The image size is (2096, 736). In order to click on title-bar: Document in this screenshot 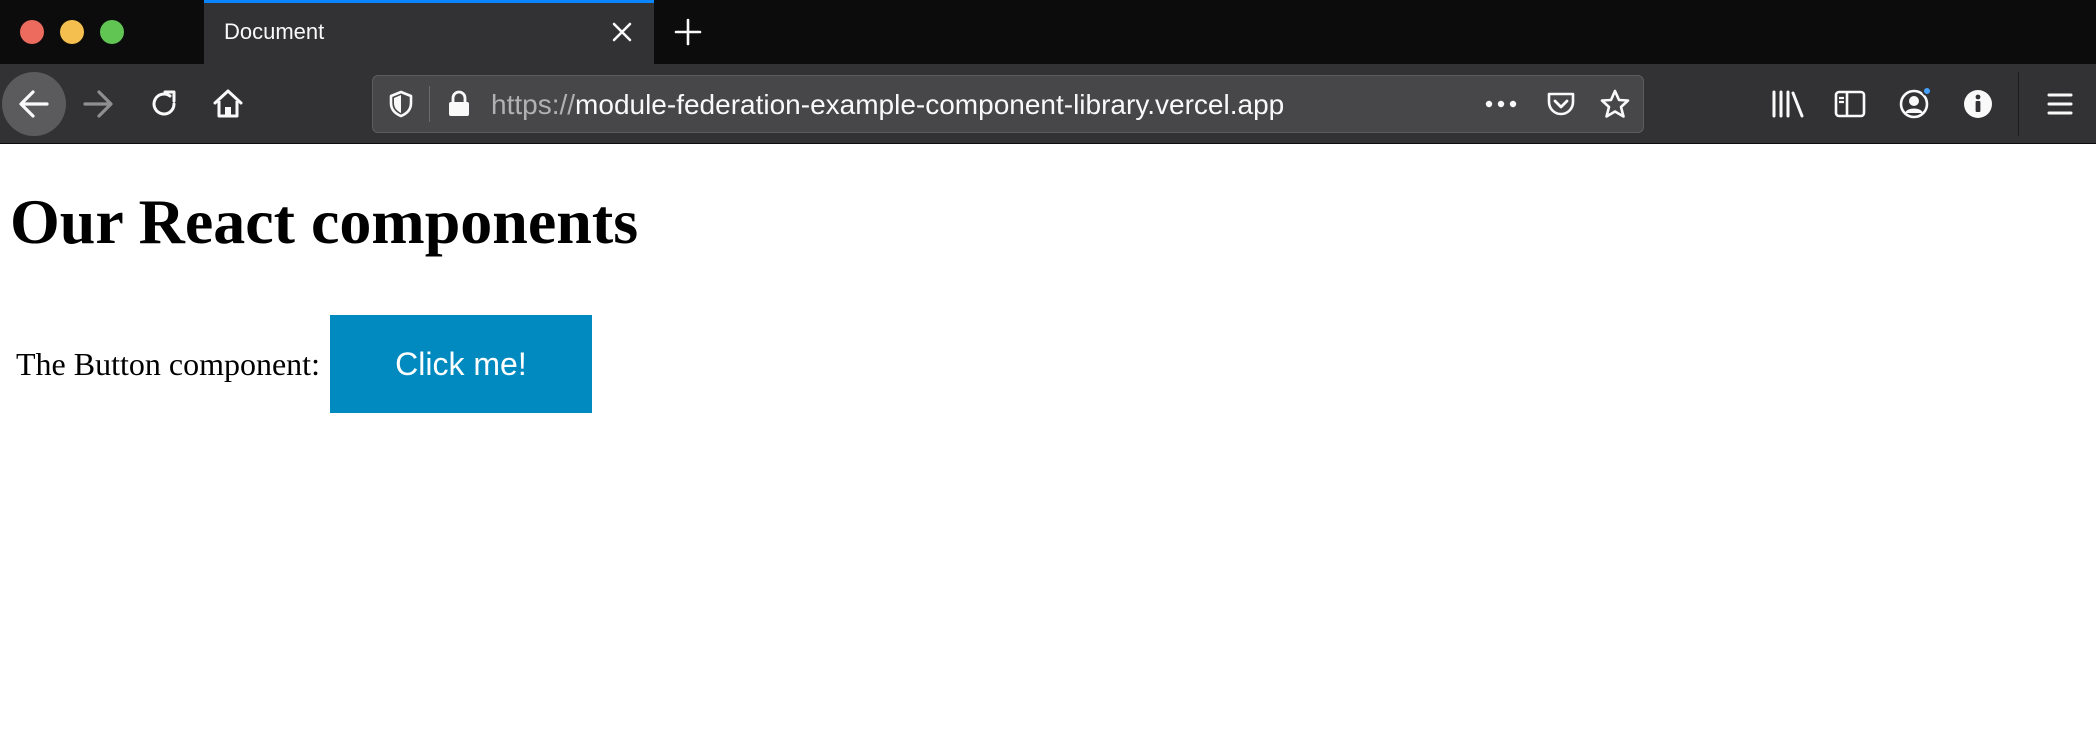, I will do `click(1048, 32)`.